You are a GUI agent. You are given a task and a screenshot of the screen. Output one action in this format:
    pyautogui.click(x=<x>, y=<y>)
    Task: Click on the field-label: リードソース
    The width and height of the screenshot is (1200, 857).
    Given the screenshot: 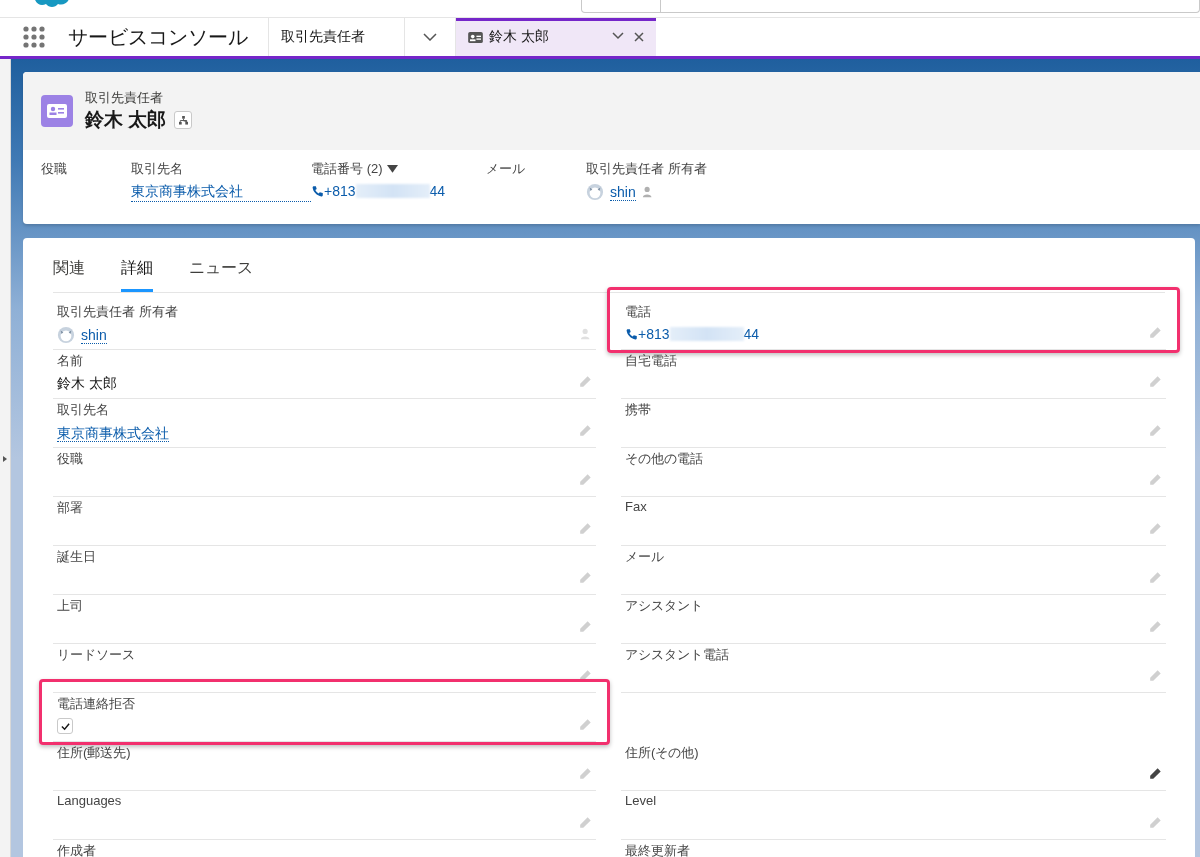 What is the action you would take?
    pyautogui.click(x=96, y=655)
    